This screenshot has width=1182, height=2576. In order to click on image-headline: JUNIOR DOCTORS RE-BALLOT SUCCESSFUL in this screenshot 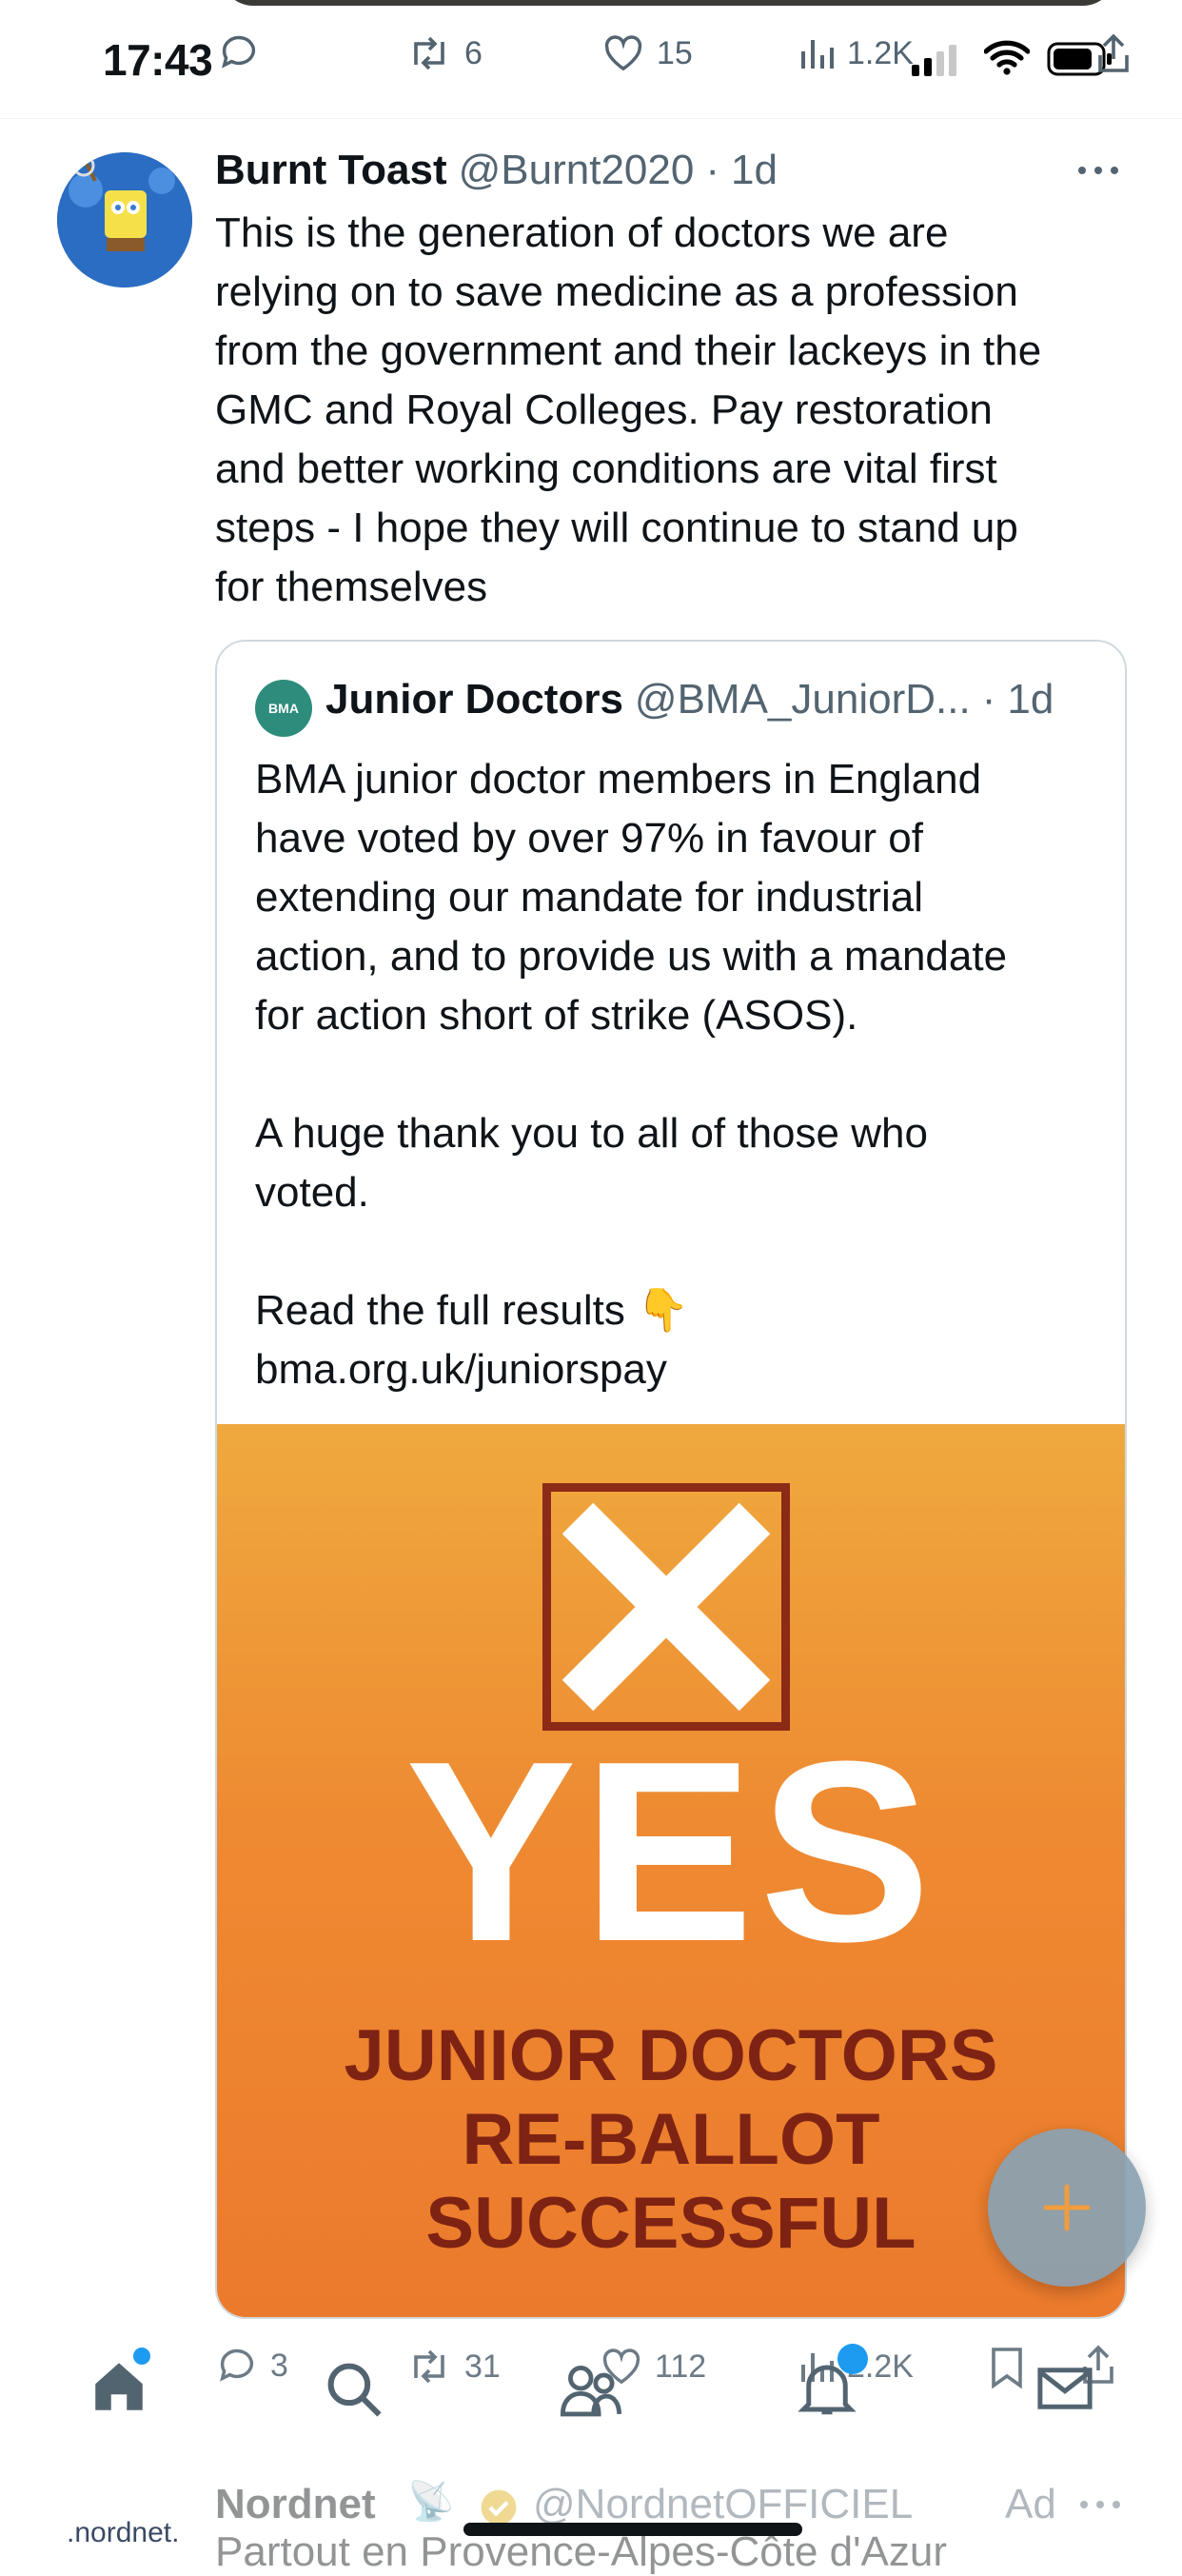, I will do `click(671, 2140)`.